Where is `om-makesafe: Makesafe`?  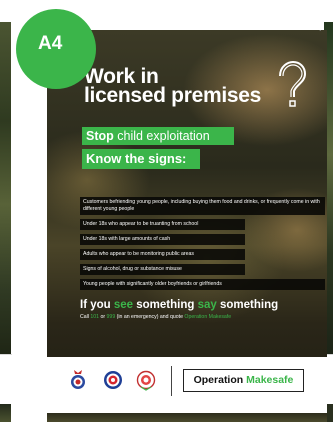 om-makesafe: Makesafe is located at coordinates (270, 380).